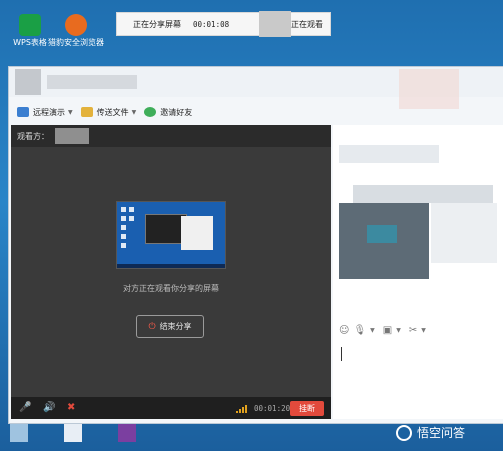 Image resolution: width=503 pixels, height=451 pixels. I want to click on remote-demo-button: 远程演示 ▼, so click(45, 112).